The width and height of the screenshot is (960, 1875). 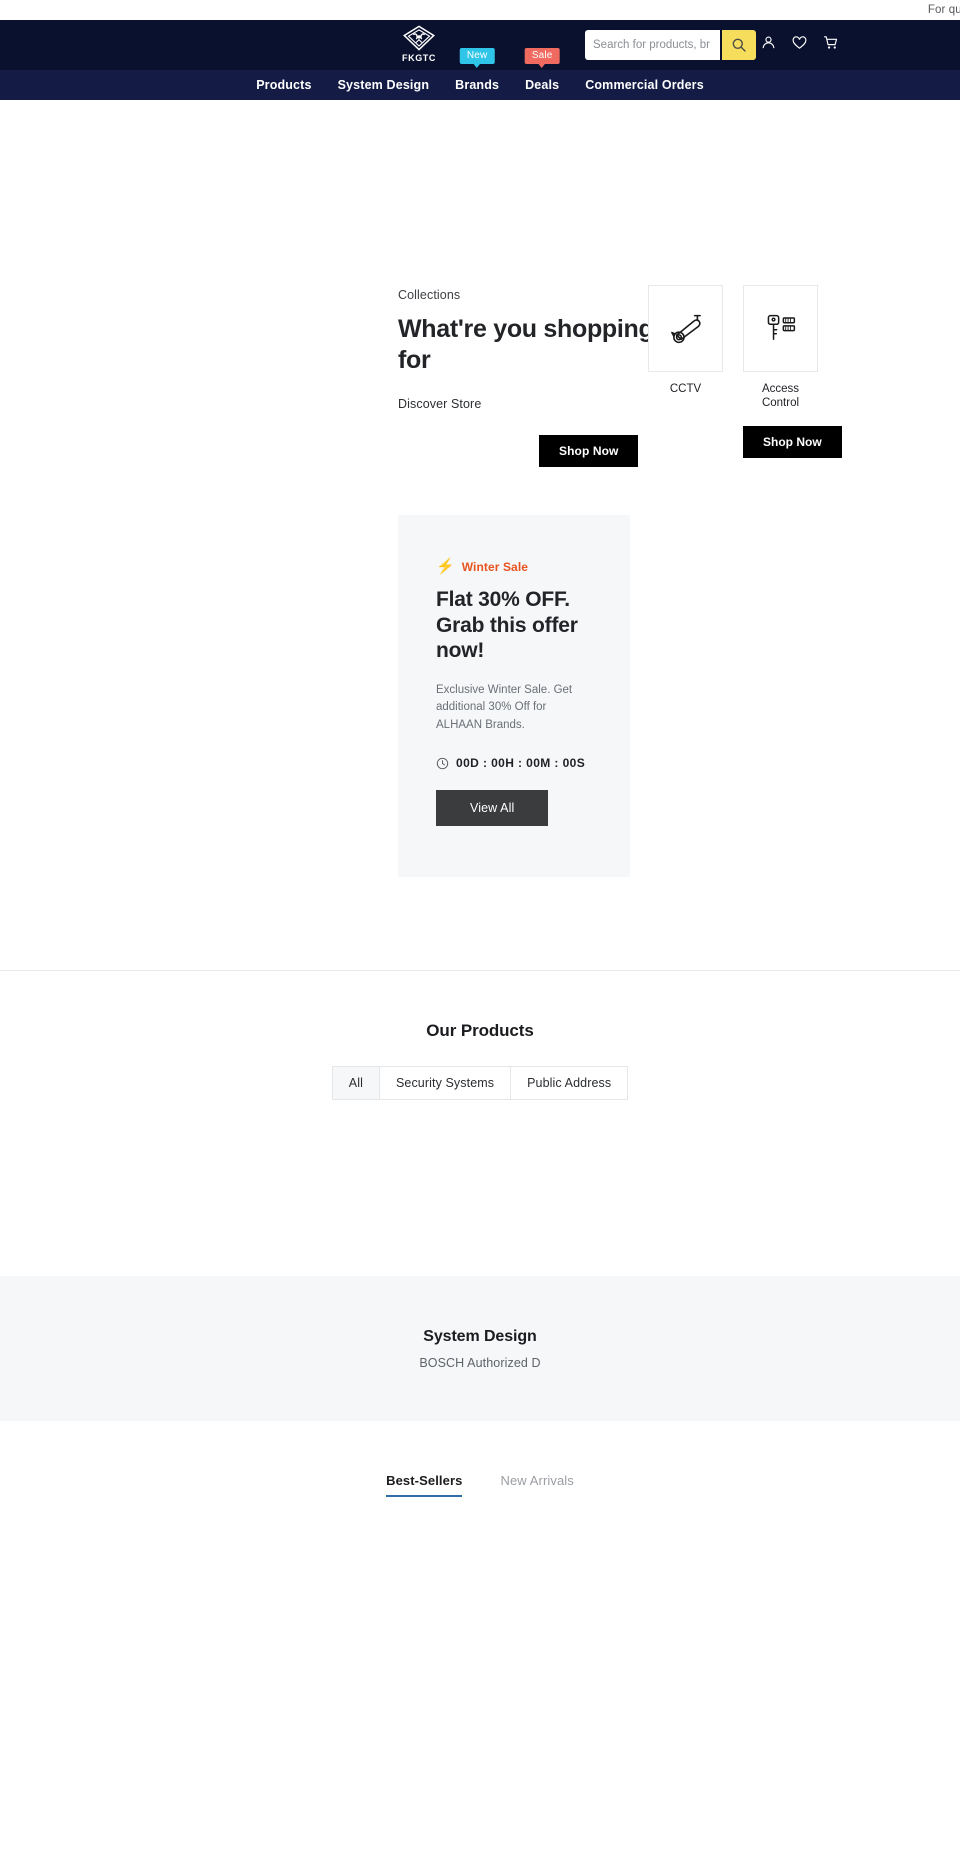 I want to click on category-label-access-control: Access Control, so click(x=780, y=396).